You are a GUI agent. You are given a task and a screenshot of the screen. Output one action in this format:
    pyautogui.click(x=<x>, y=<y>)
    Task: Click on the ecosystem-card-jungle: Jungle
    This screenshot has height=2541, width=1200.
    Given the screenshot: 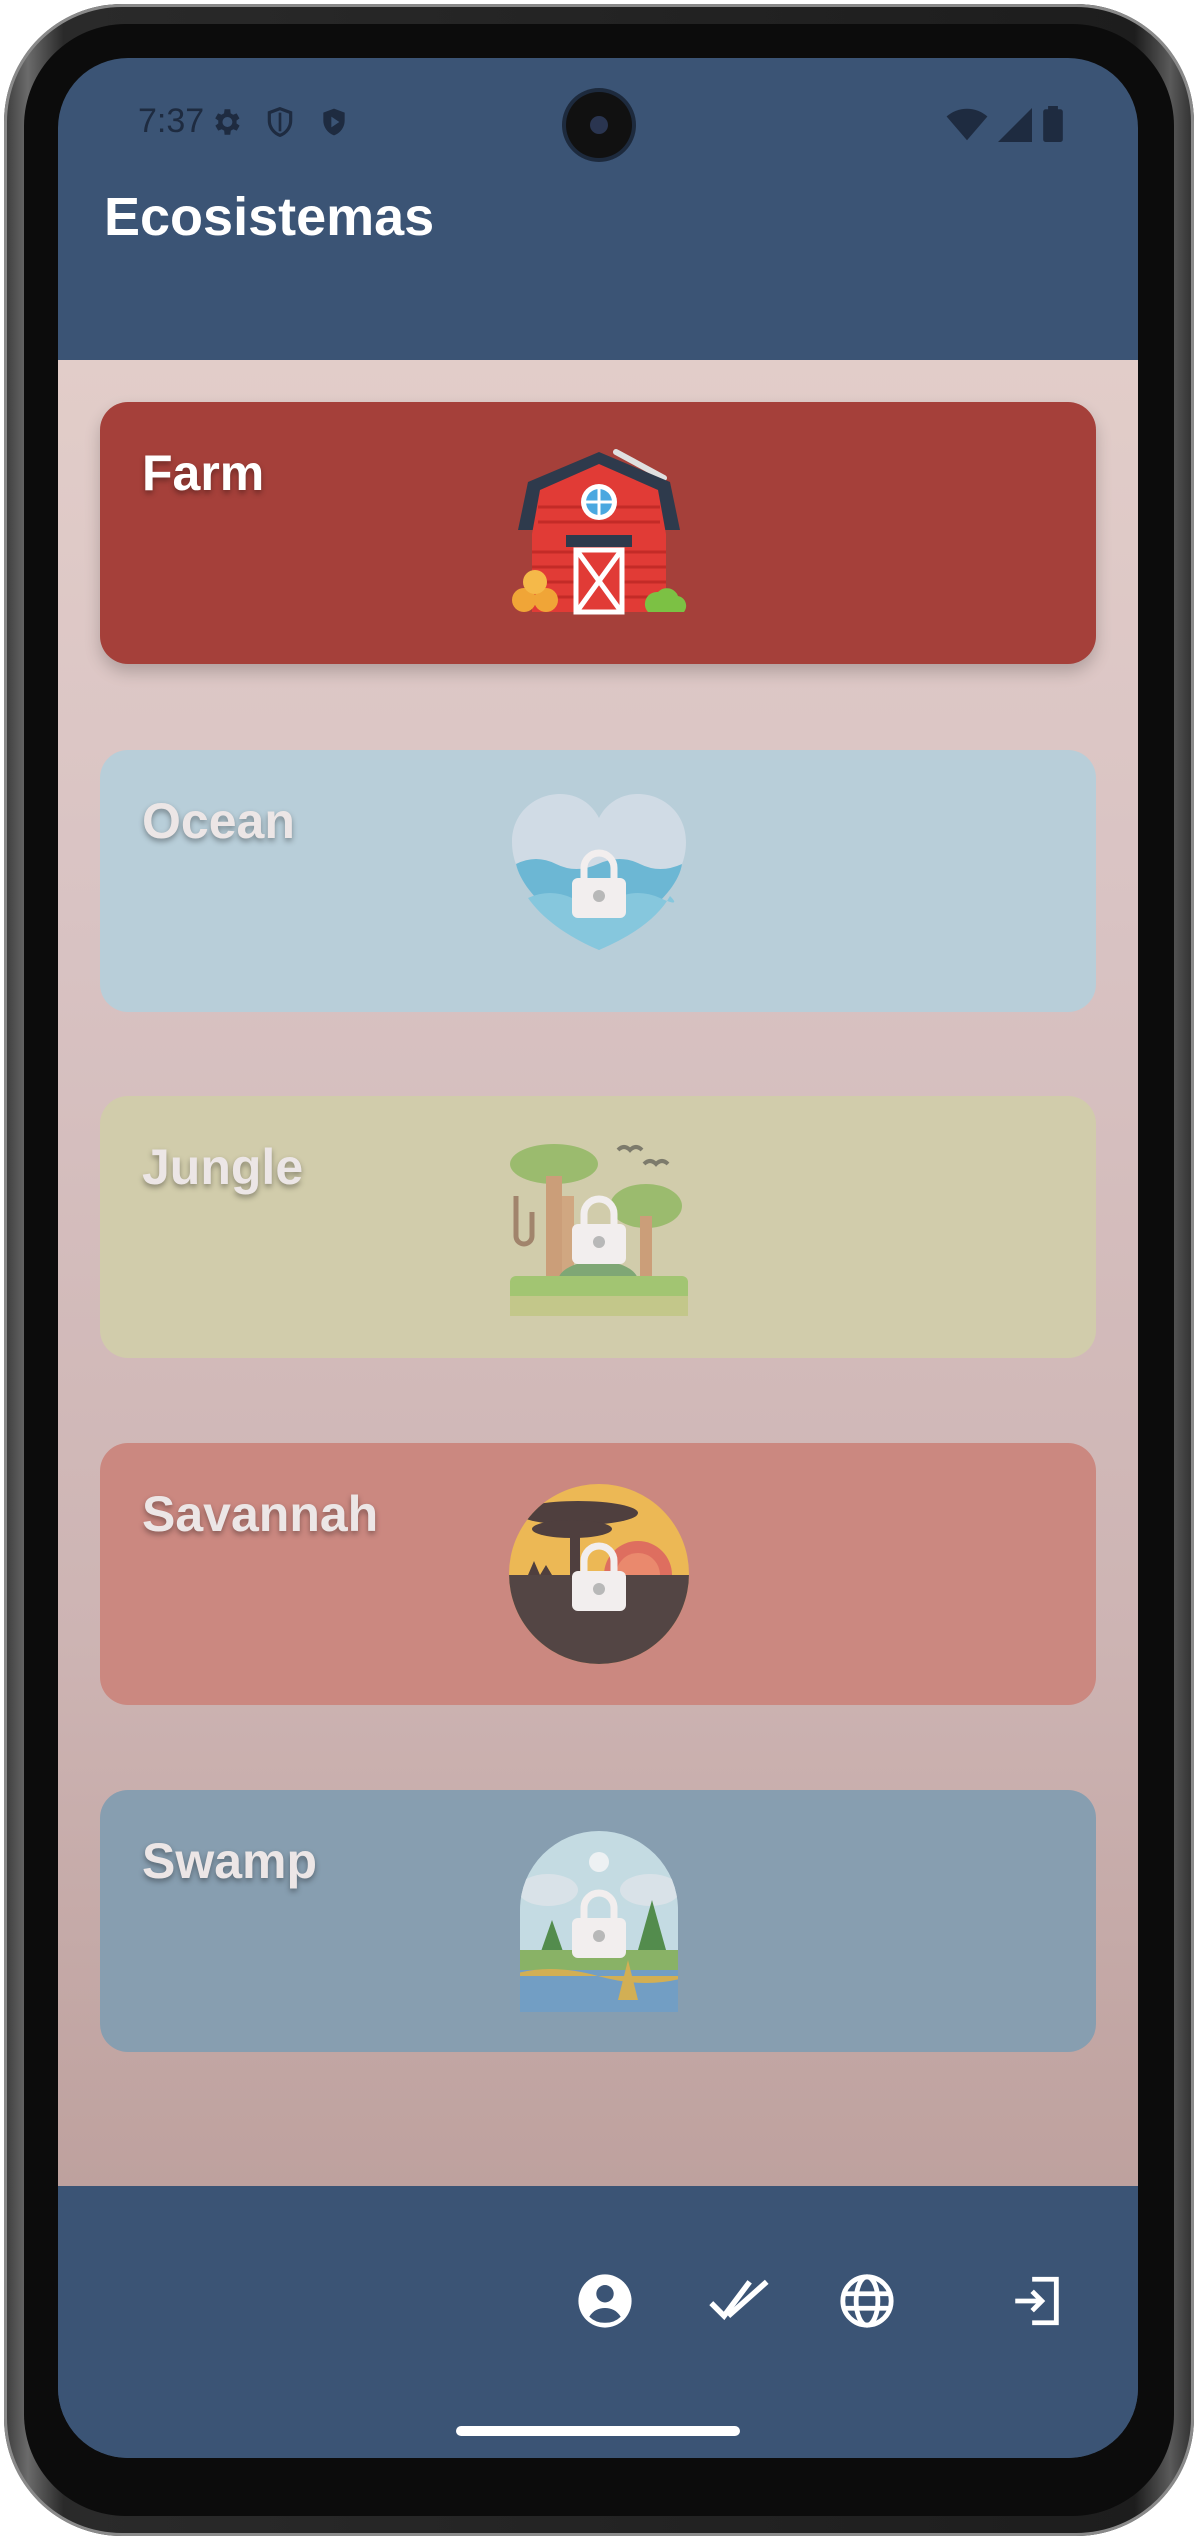 What is the action you would take?
    pyautogui.click(x=598, y=1227)
    